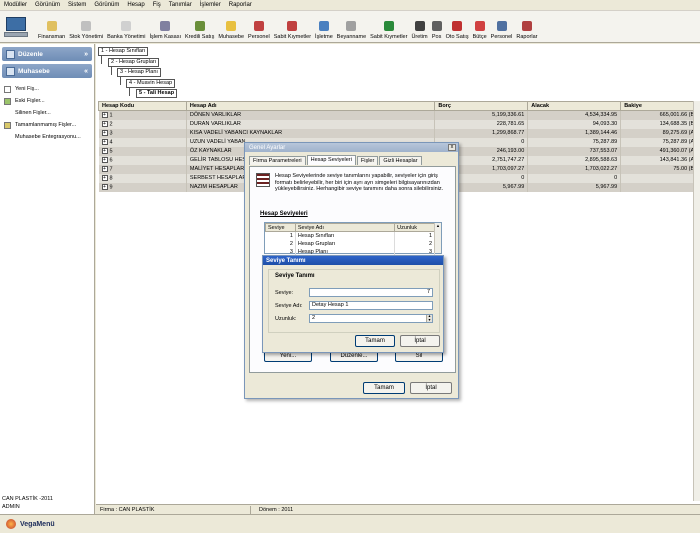  I want to click on vegamenu-label: VegaMenü, so click(37, 524).